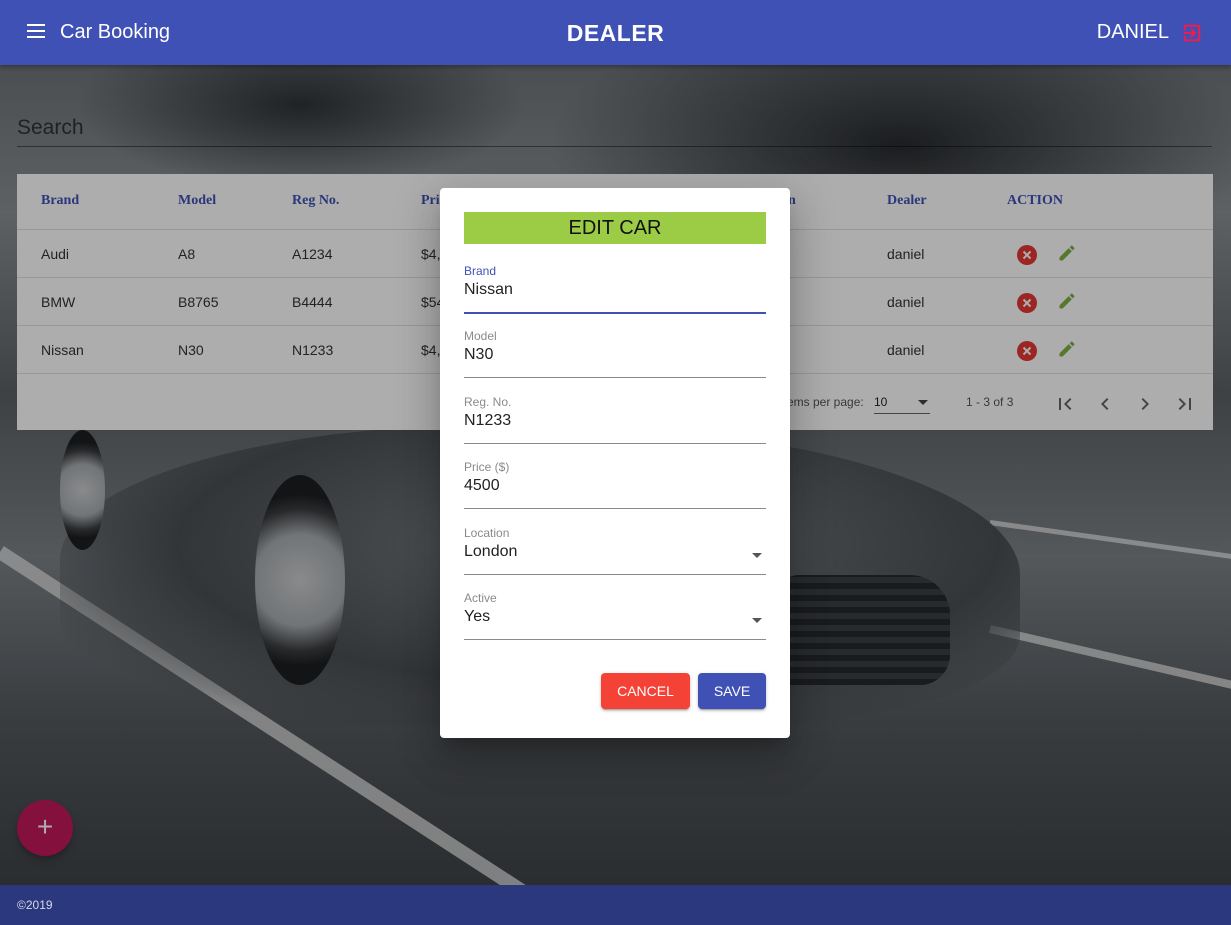 The height and width of the screenshot is (925, 1231). I want to click on cancel-button: CANCEL, so click(645, 691).